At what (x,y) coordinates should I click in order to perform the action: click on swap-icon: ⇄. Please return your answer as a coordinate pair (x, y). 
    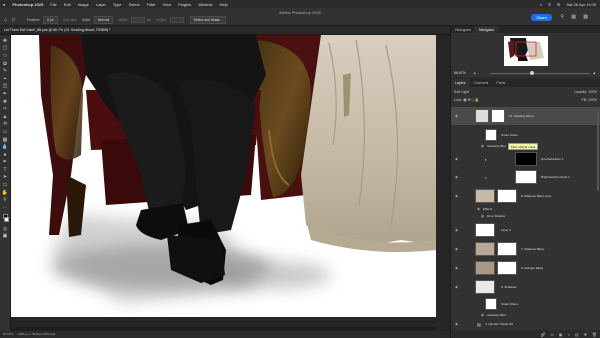
    Looking at the image, I should click on (148, 19).